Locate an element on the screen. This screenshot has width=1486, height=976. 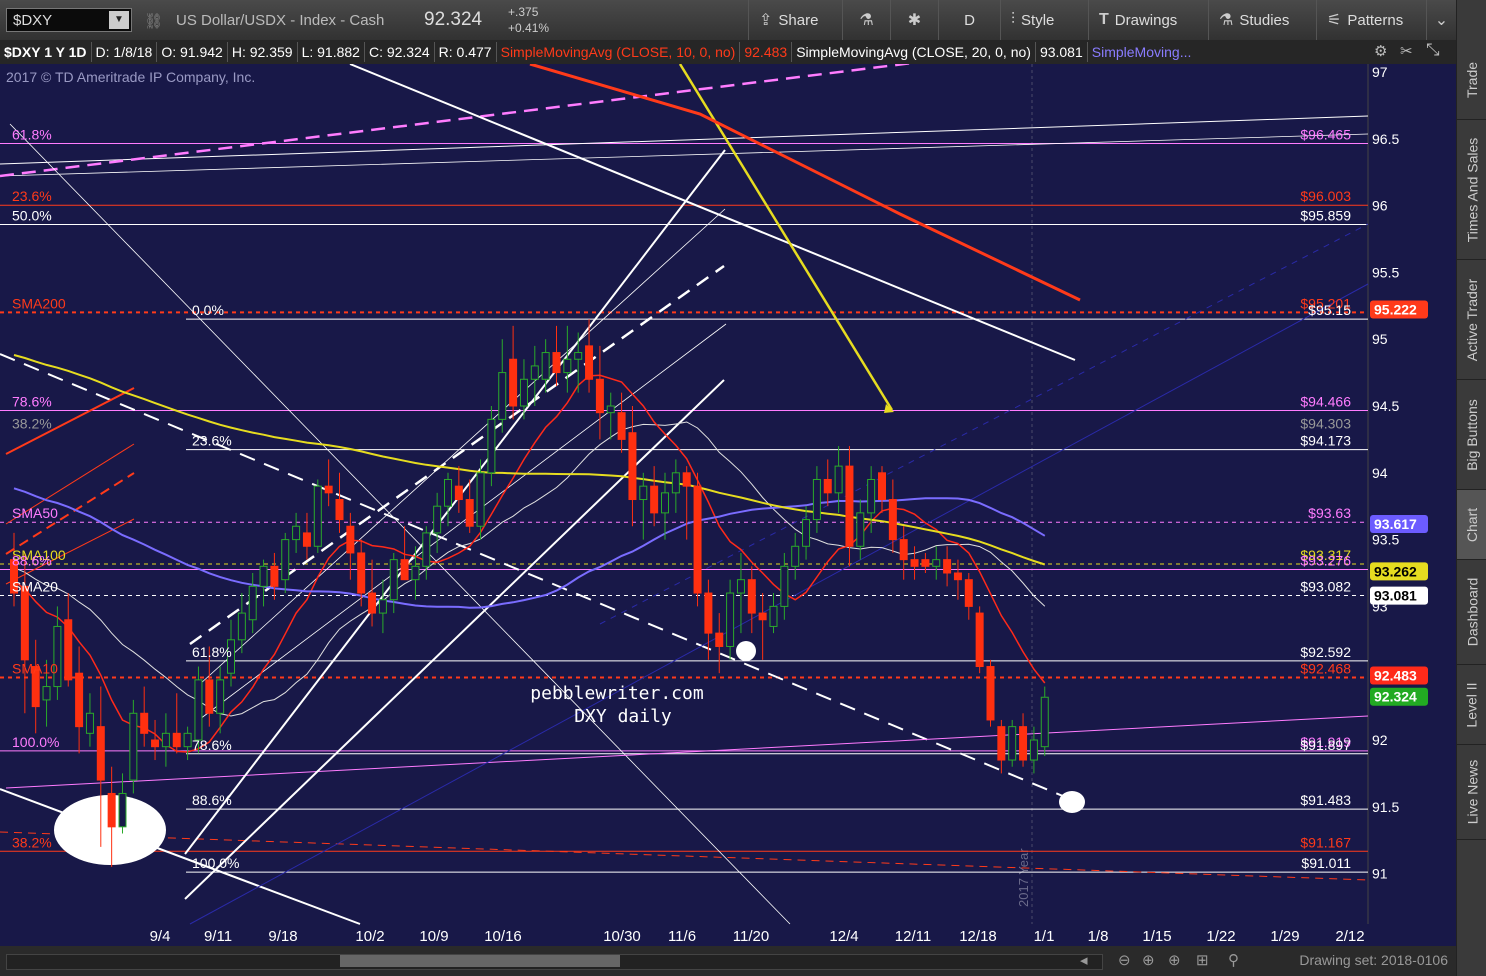
tab-live-news: Live News is located at coordinates (1471, 792).